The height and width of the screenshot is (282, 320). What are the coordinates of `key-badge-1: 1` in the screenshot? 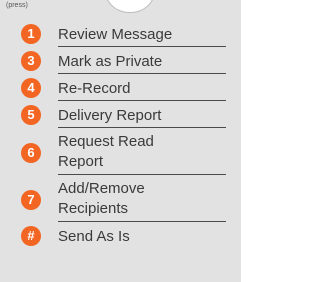 It's located at (31, 34).